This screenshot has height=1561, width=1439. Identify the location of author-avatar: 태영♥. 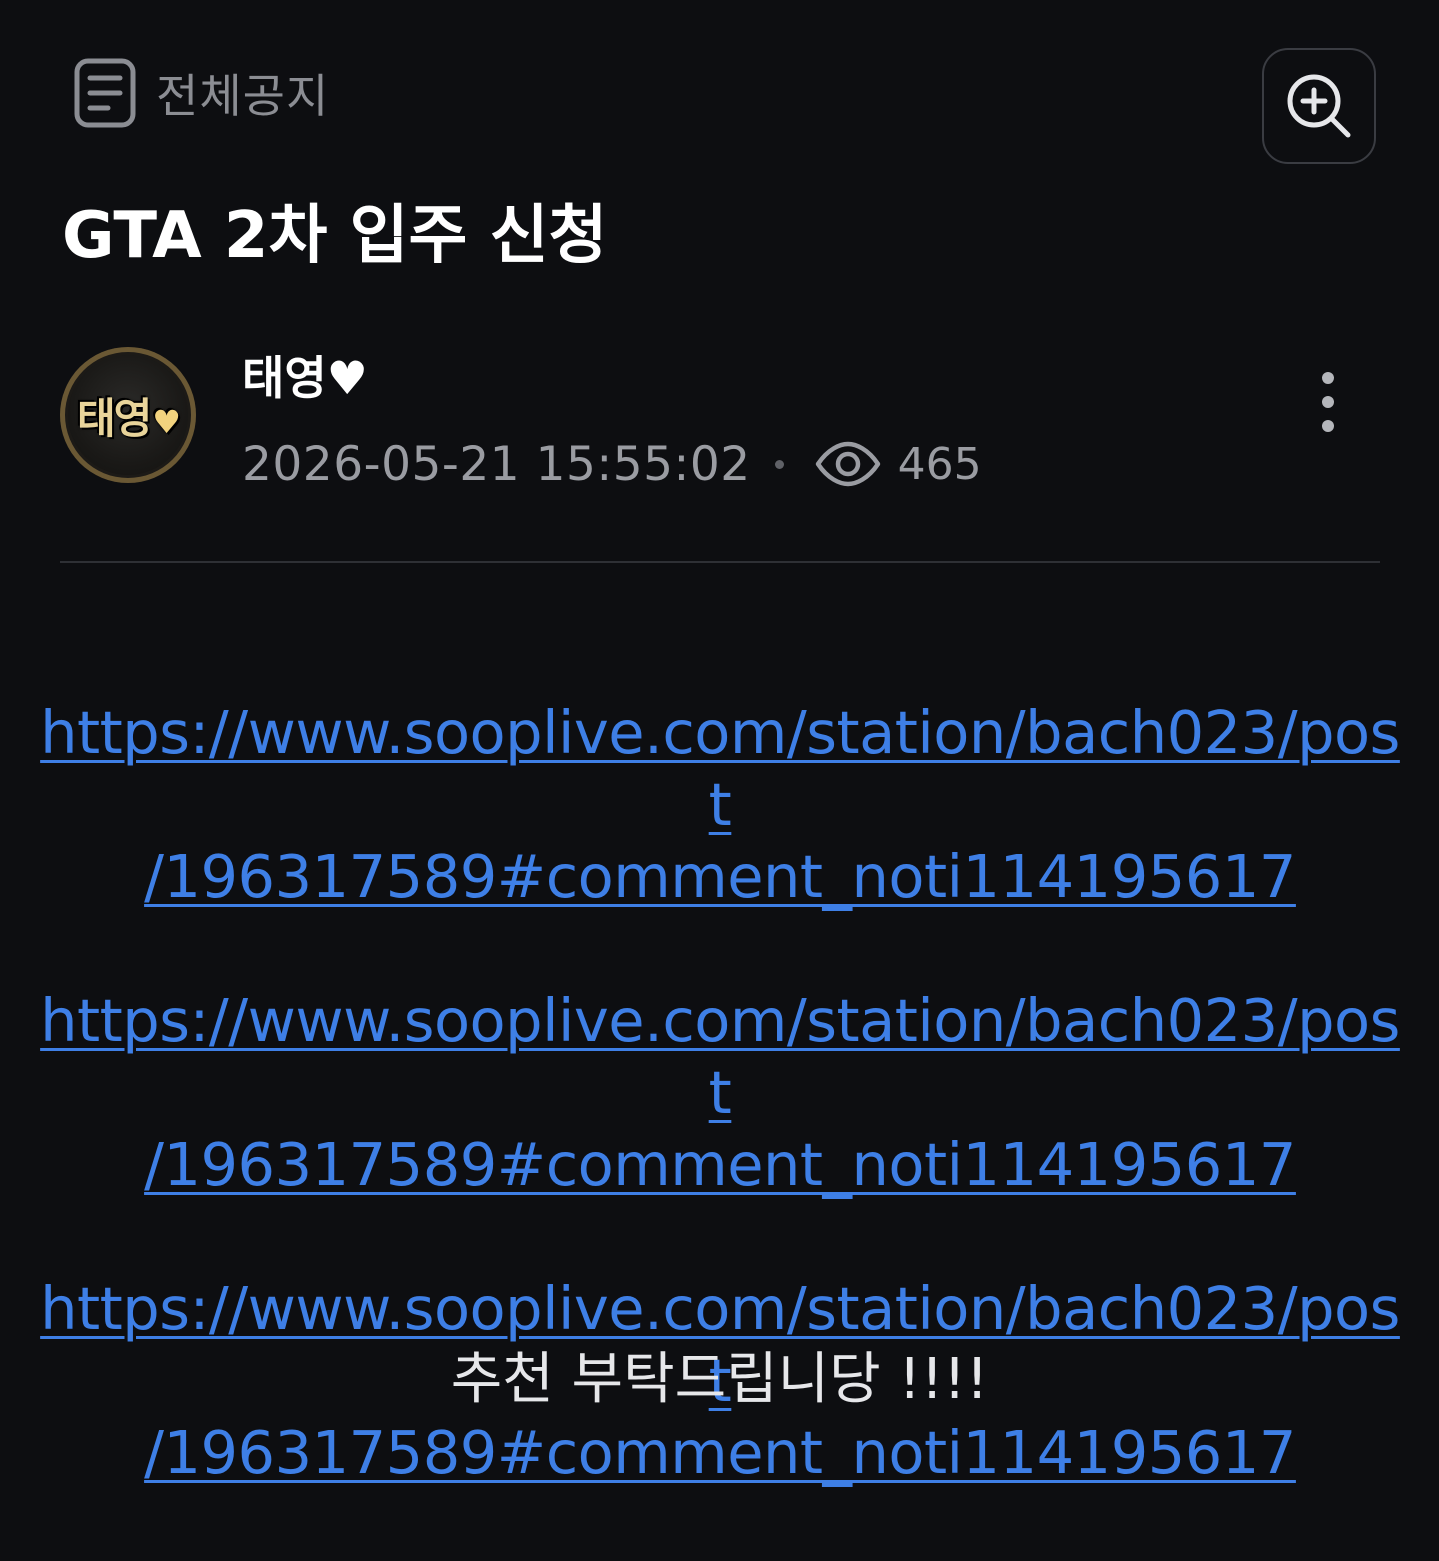
(128, 415).